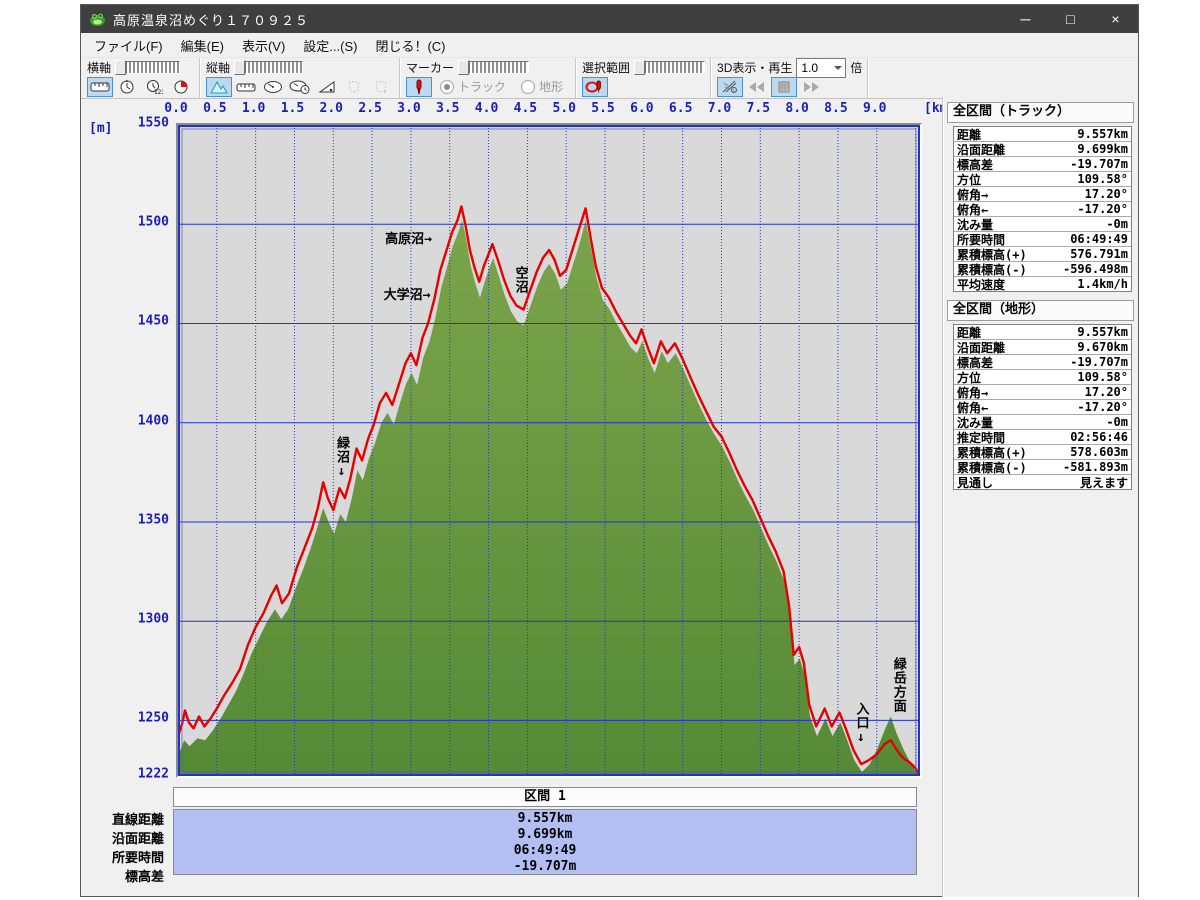  What do you see at coordinates (861, 724) in the screenshot?
I see `chart-annotation: 入口↓` at bounding box center [861, 724].